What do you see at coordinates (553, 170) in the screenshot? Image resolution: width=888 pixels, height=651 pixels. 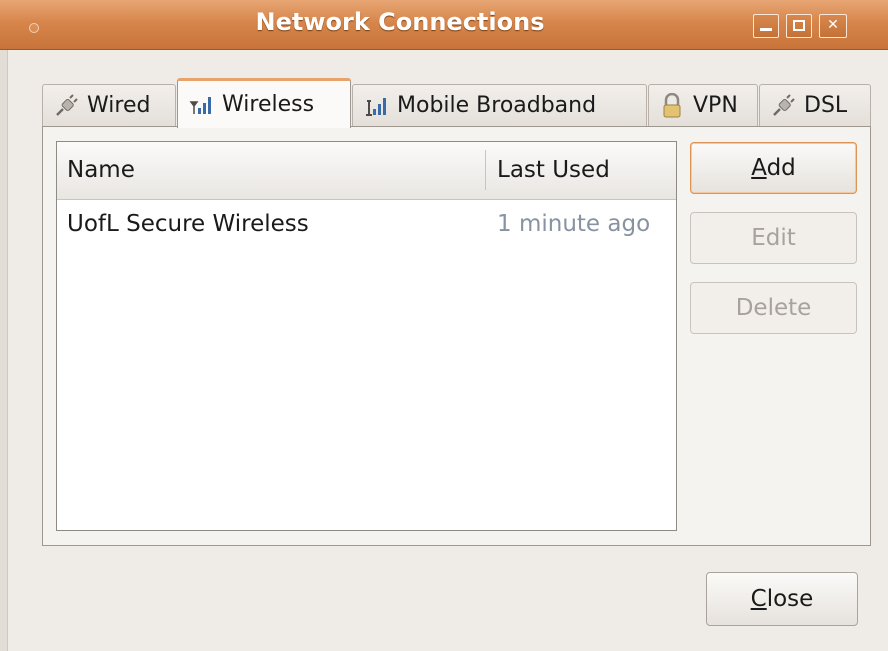 I see `column-header-last-used: Last Used` at bounding box center [553, 170].